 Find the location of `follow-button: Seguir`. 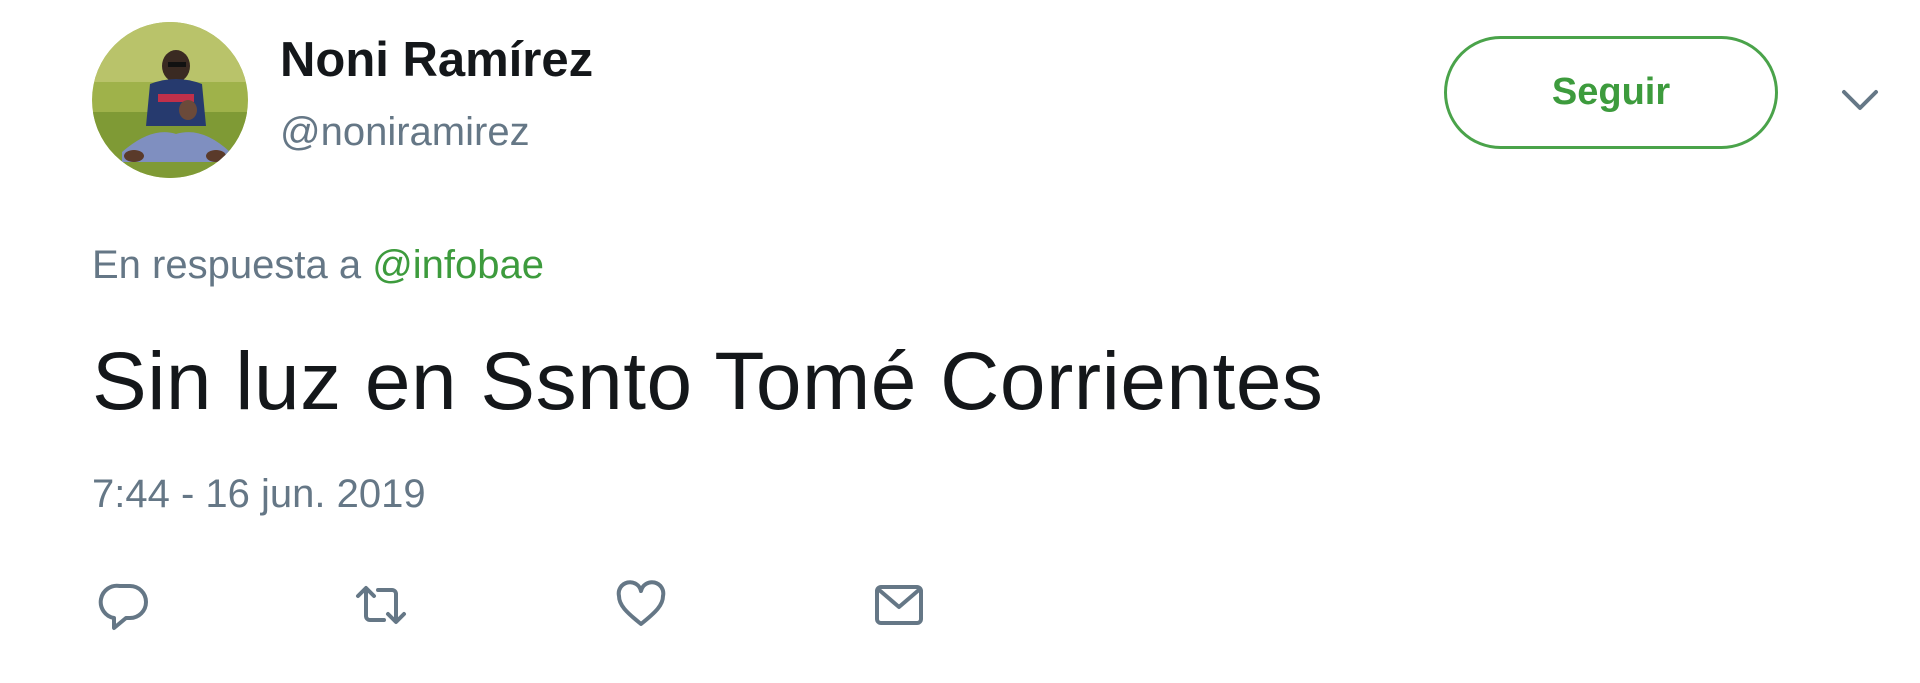

follow-button: Seguir is located at coordinates (1611, 92).